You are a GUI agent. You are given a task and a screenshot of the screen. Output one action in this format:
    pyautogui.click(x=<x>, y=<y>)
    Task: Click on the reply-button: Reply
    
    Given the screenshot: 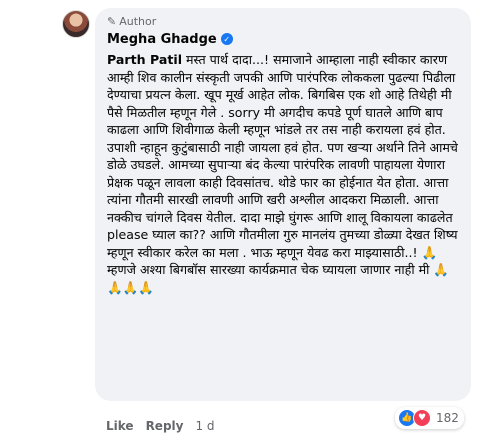 What is the action you would take?
    pyautogui.click(x=165, y=426)
    